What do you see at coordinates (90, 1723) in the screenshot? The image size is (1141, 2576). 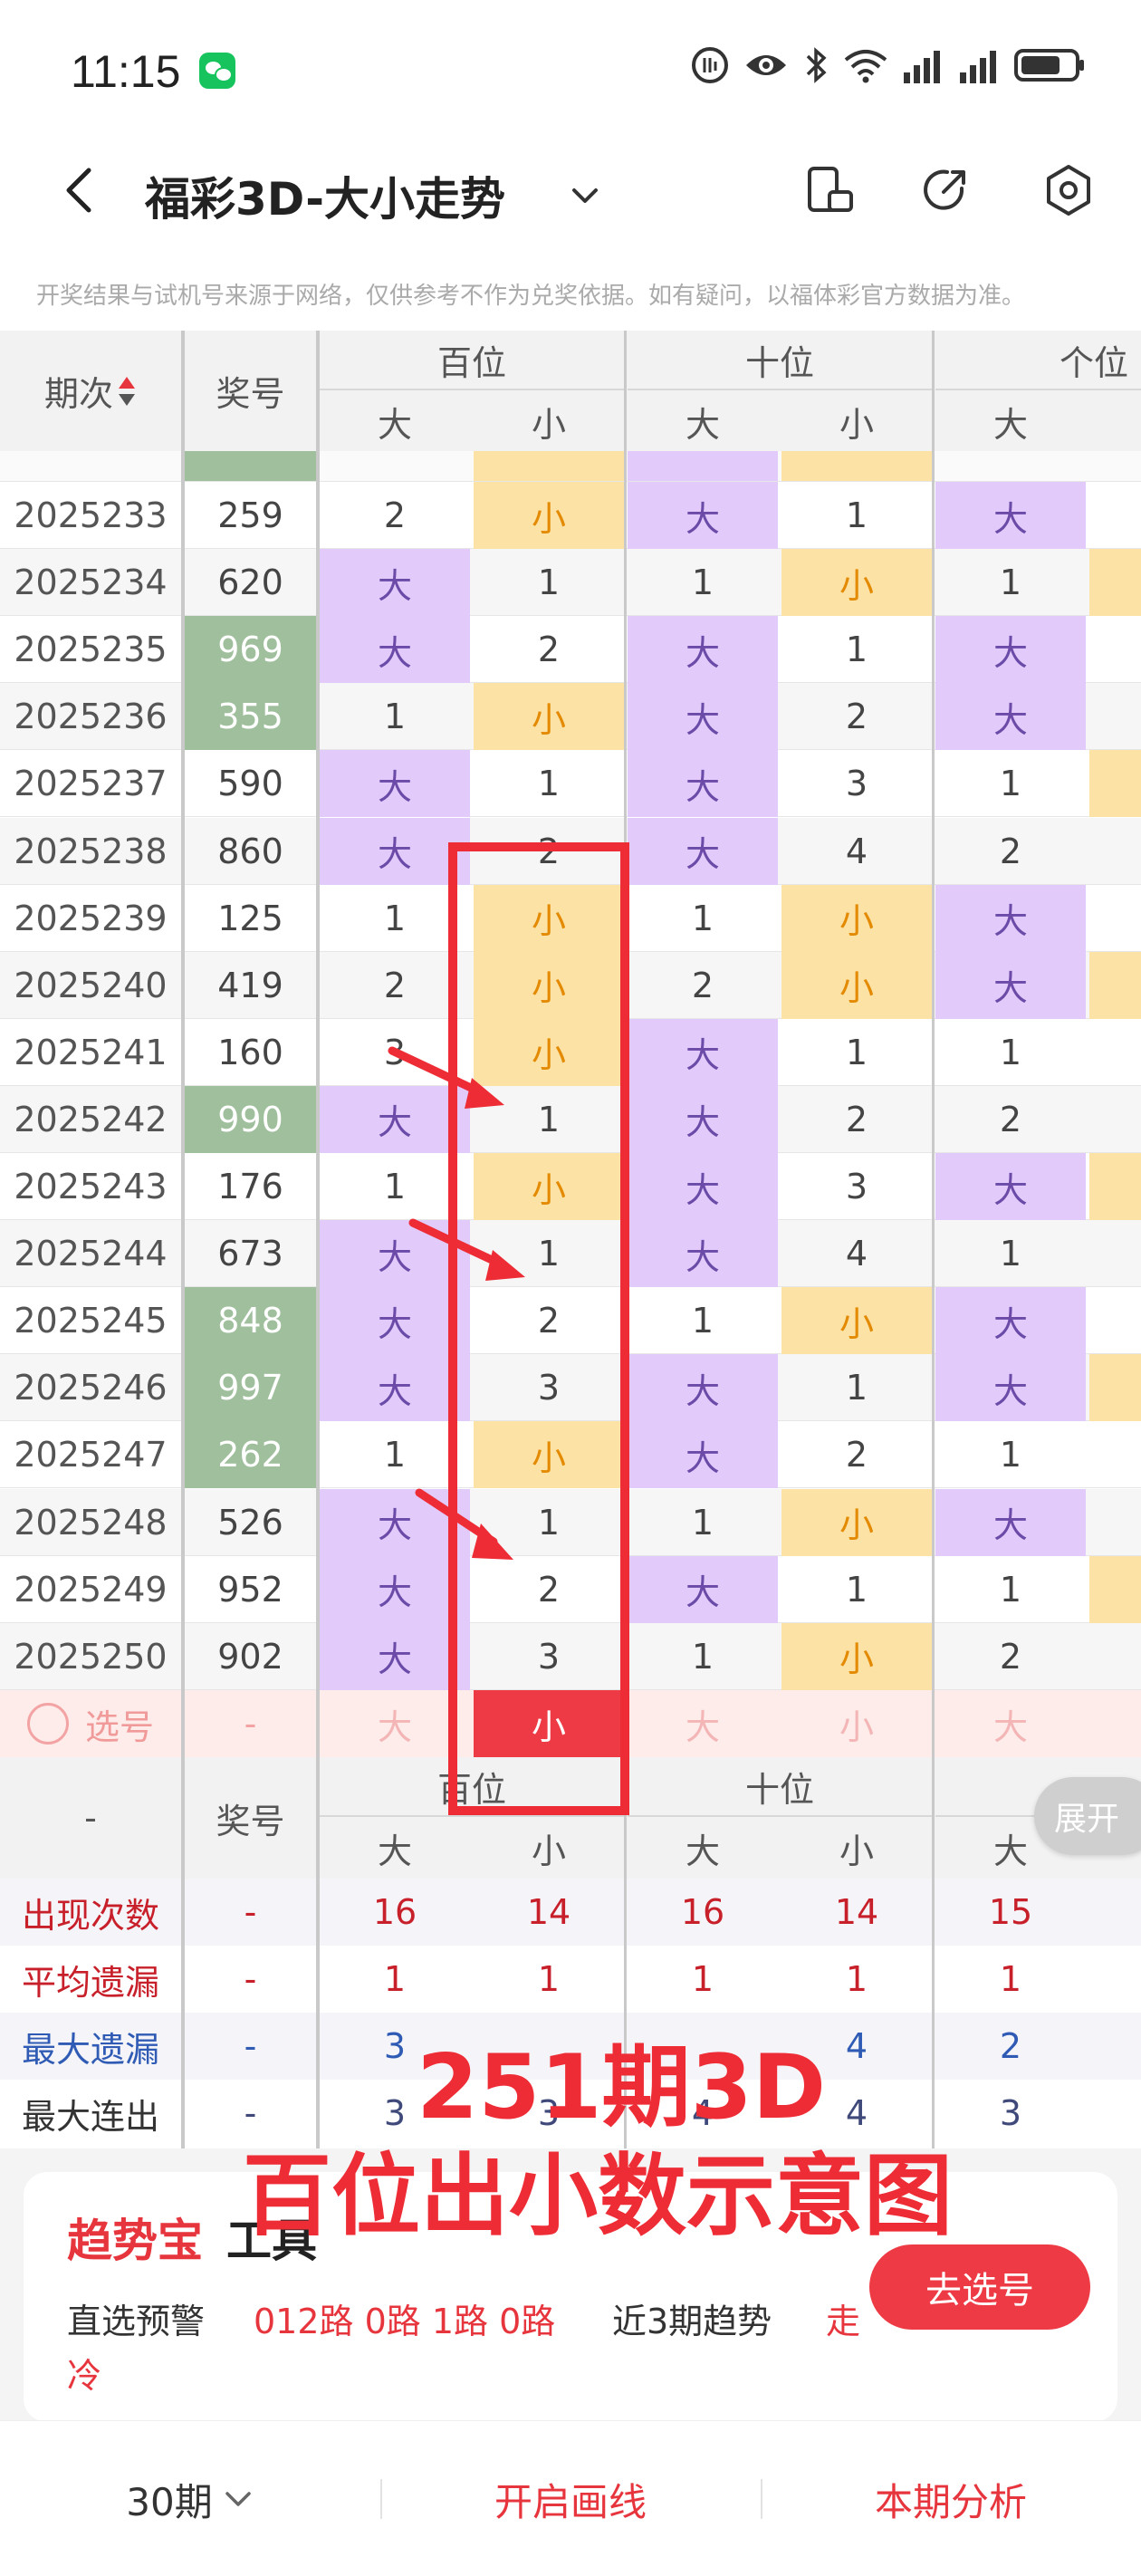 I see `select-number-toggle: 选号` at bounding box center [90, 1723].